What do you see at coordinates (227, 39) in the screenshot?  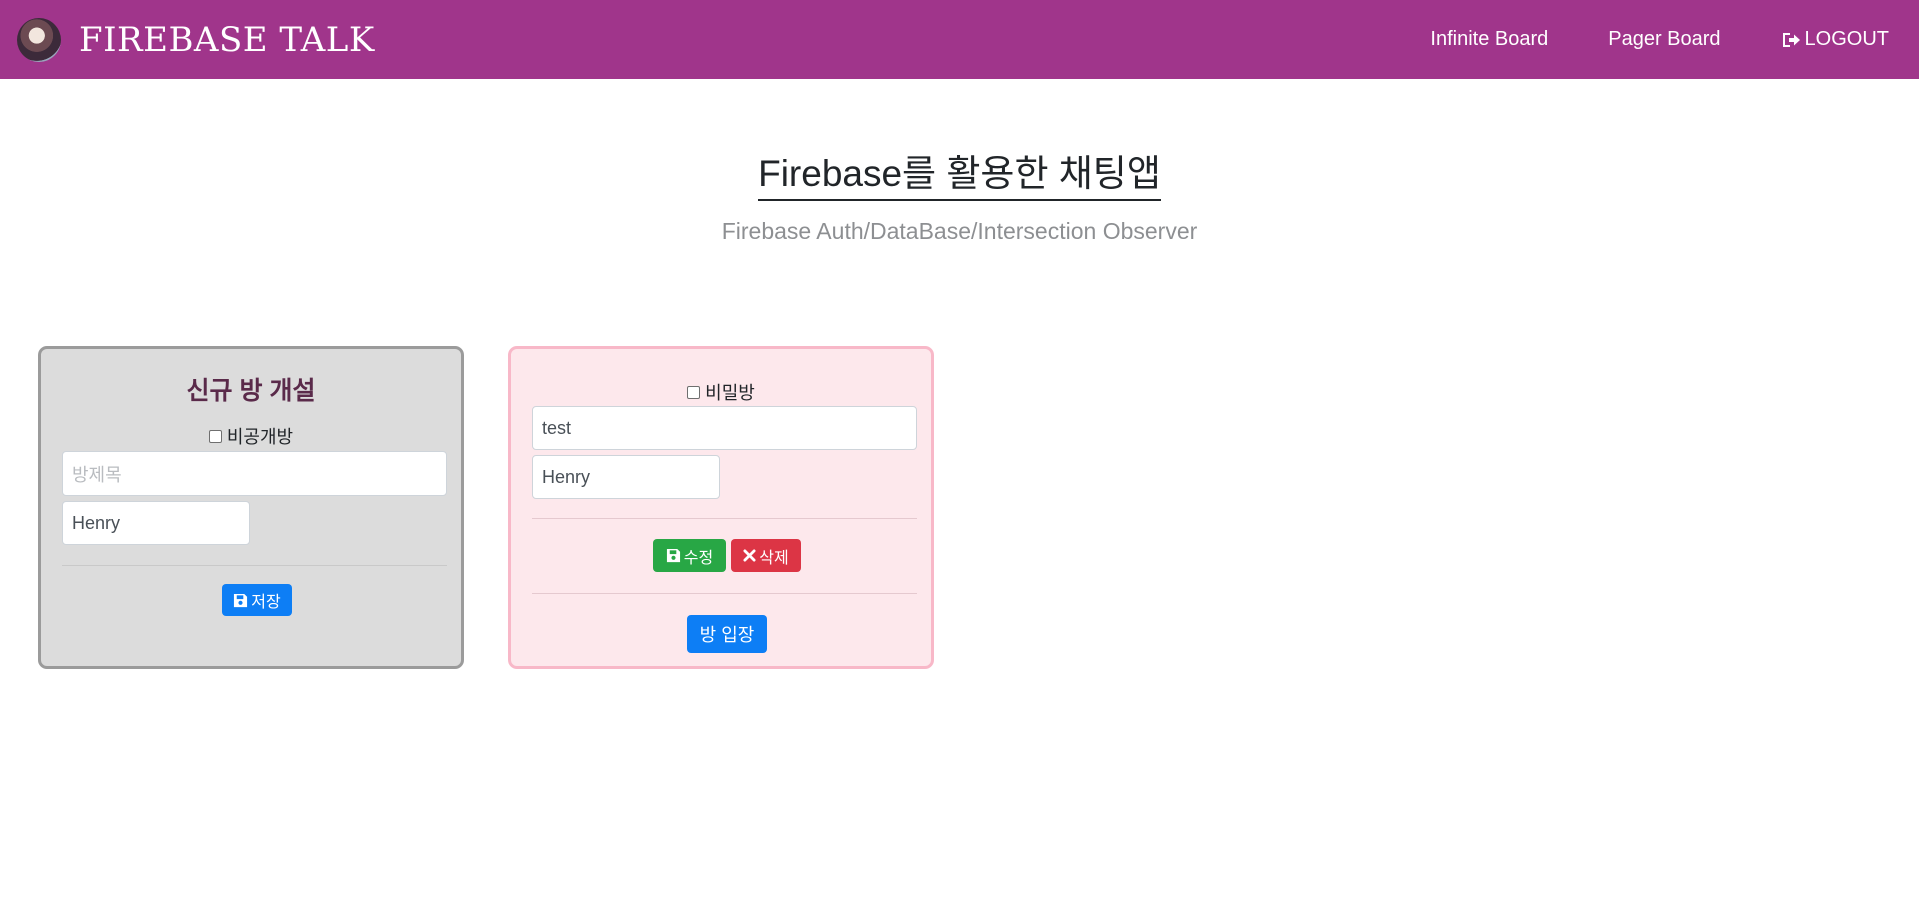 I see `brand-title: FIREBASE TALK` at bounding box center [227, 39].